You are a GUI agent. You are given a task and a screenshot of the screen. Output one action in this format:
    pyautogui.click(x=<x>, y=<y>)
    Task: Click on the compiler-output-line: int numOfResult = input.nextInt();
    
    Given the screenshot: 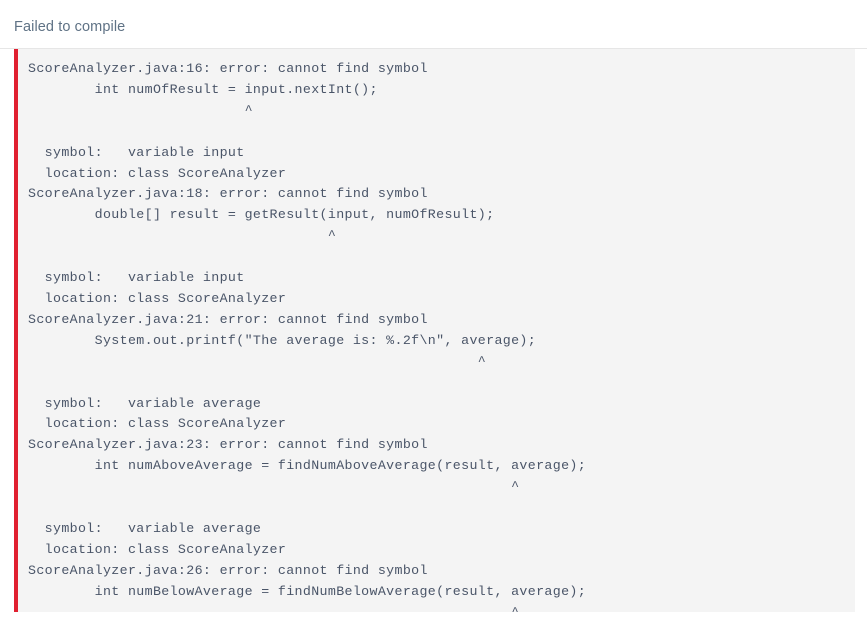 What is the action you would take?
    pyautogui.click(x=203, y=89)
    